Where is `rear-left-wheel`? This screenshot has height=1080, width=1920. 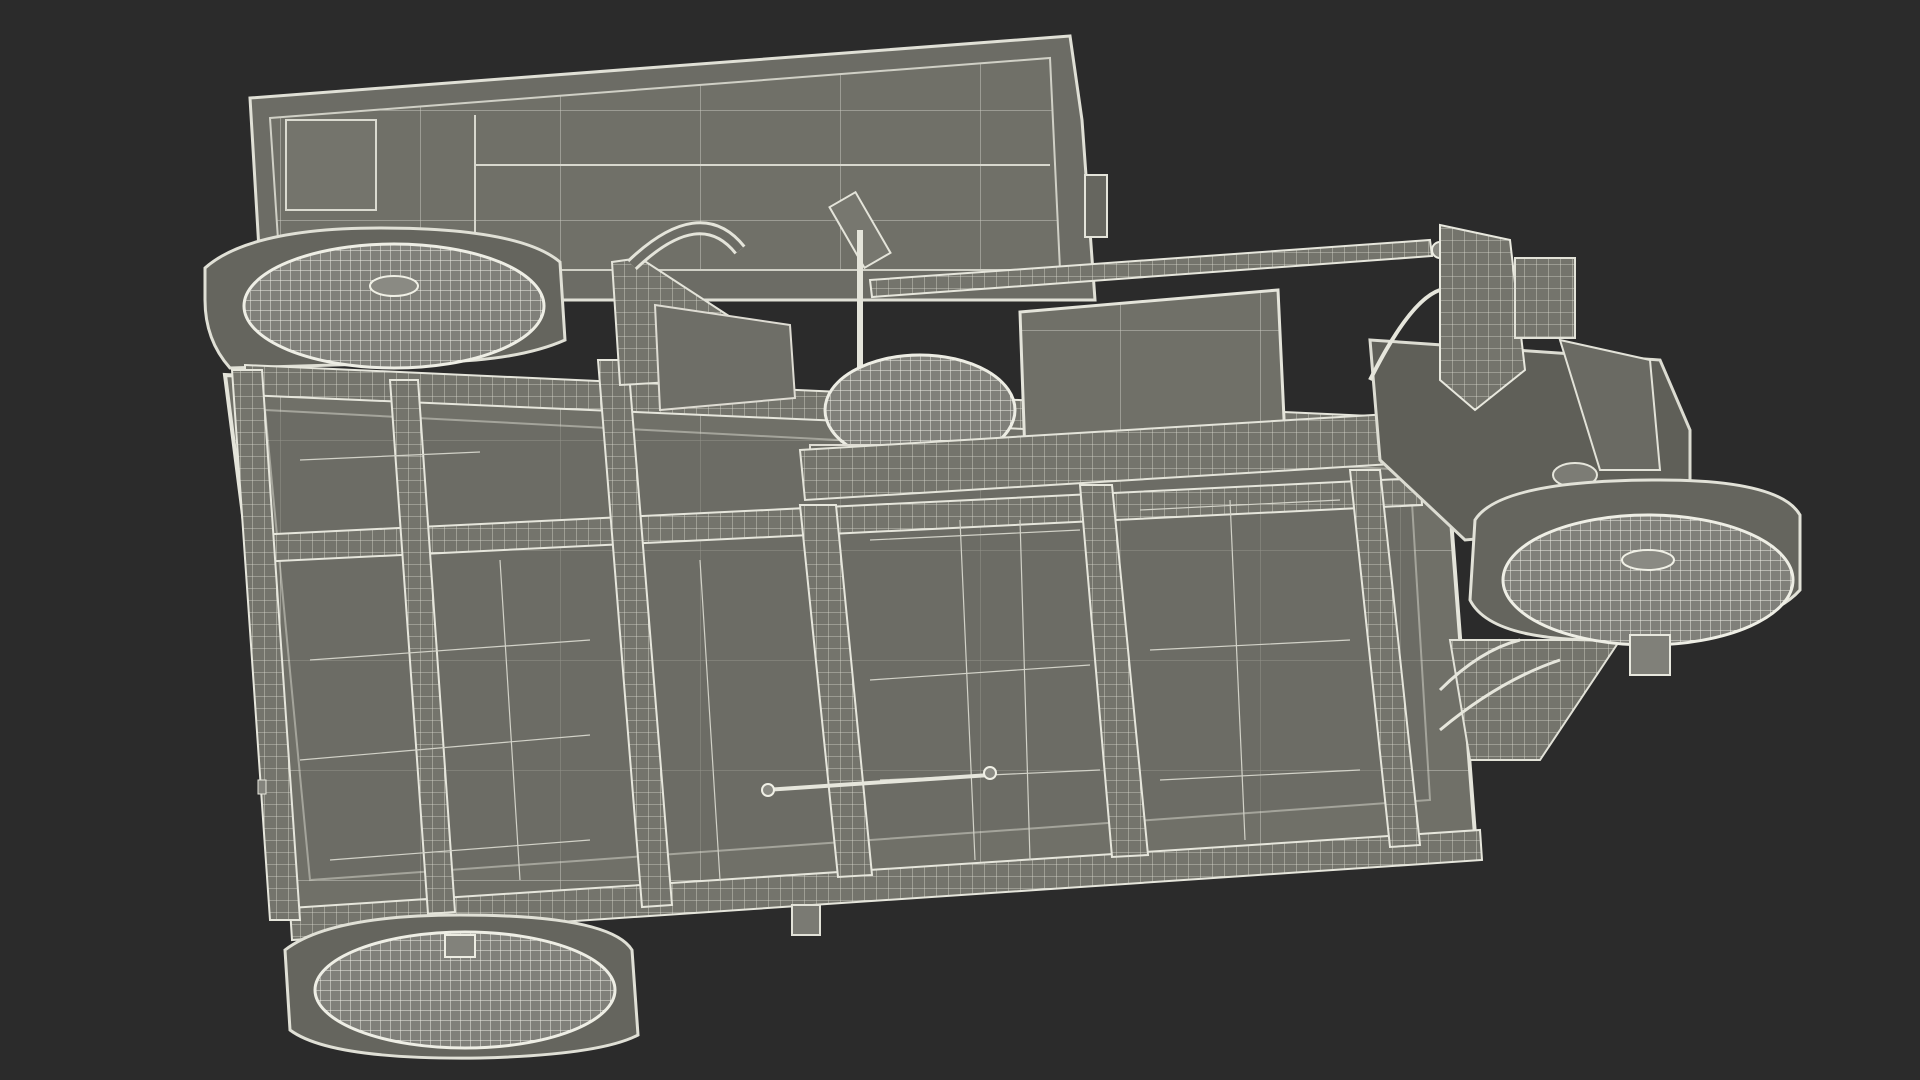
rear-left-wheel is located at coordinates (385, 298).